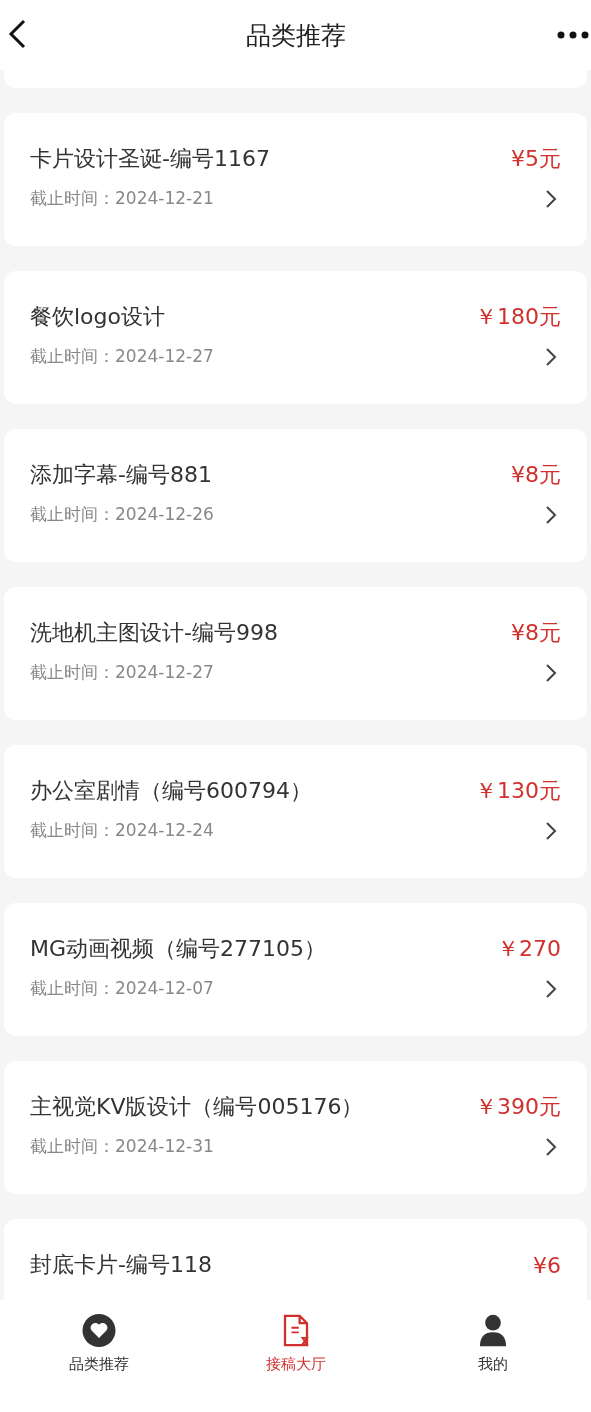 The height and width of the screenshot is (1412, 591). I want to click on task-deadline: 截止时间：2024-12-07, so click(122, 988).